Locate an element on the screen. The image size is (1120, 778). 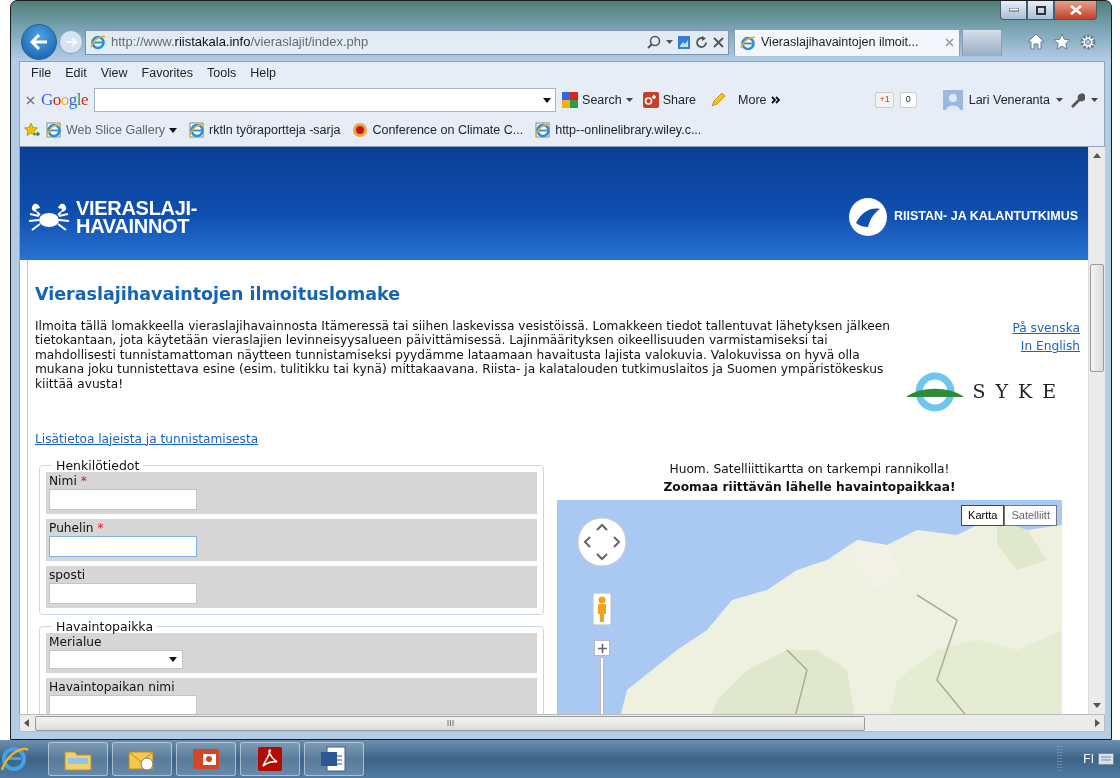
url-text: http://www.riistakala.info/vieraslajit/index.php is located at coordinates (240, 42).